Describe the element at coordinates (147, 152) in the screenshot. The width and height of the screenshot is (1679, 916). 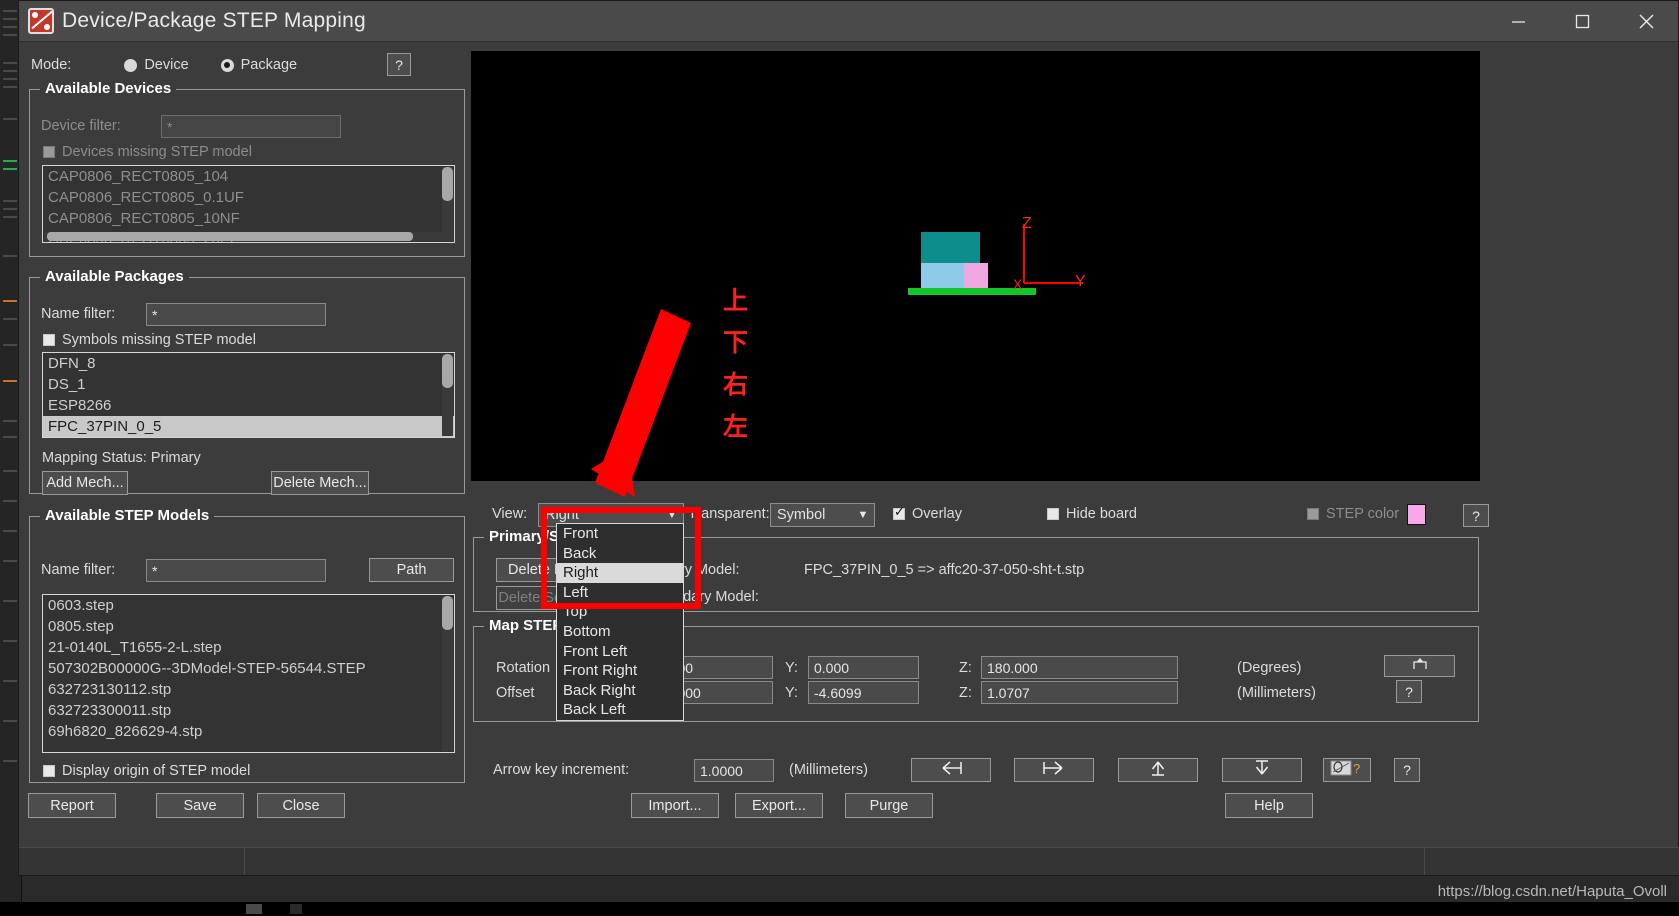
I see `devices-missing-step-checkbox: Devices missing STEP model` at that location.